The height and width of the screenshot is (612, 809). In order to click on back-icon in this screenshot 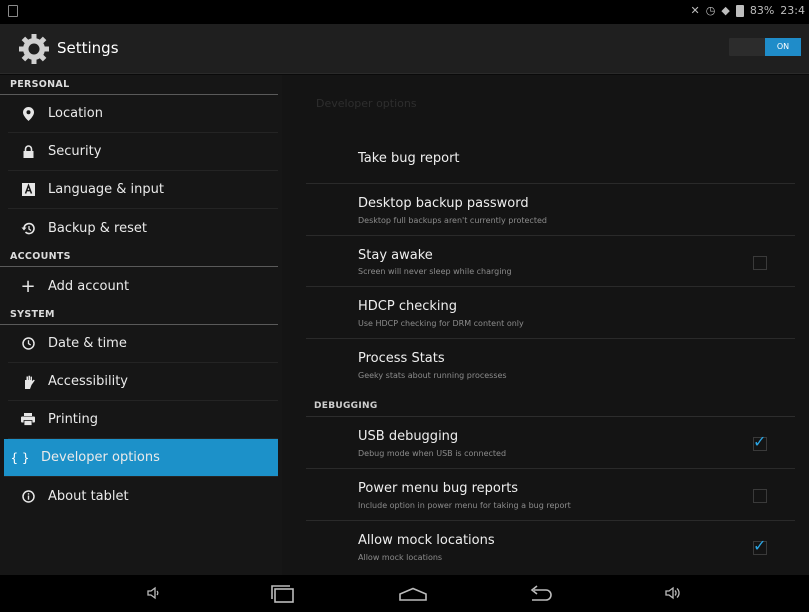, I will do `click(539, 594)`.